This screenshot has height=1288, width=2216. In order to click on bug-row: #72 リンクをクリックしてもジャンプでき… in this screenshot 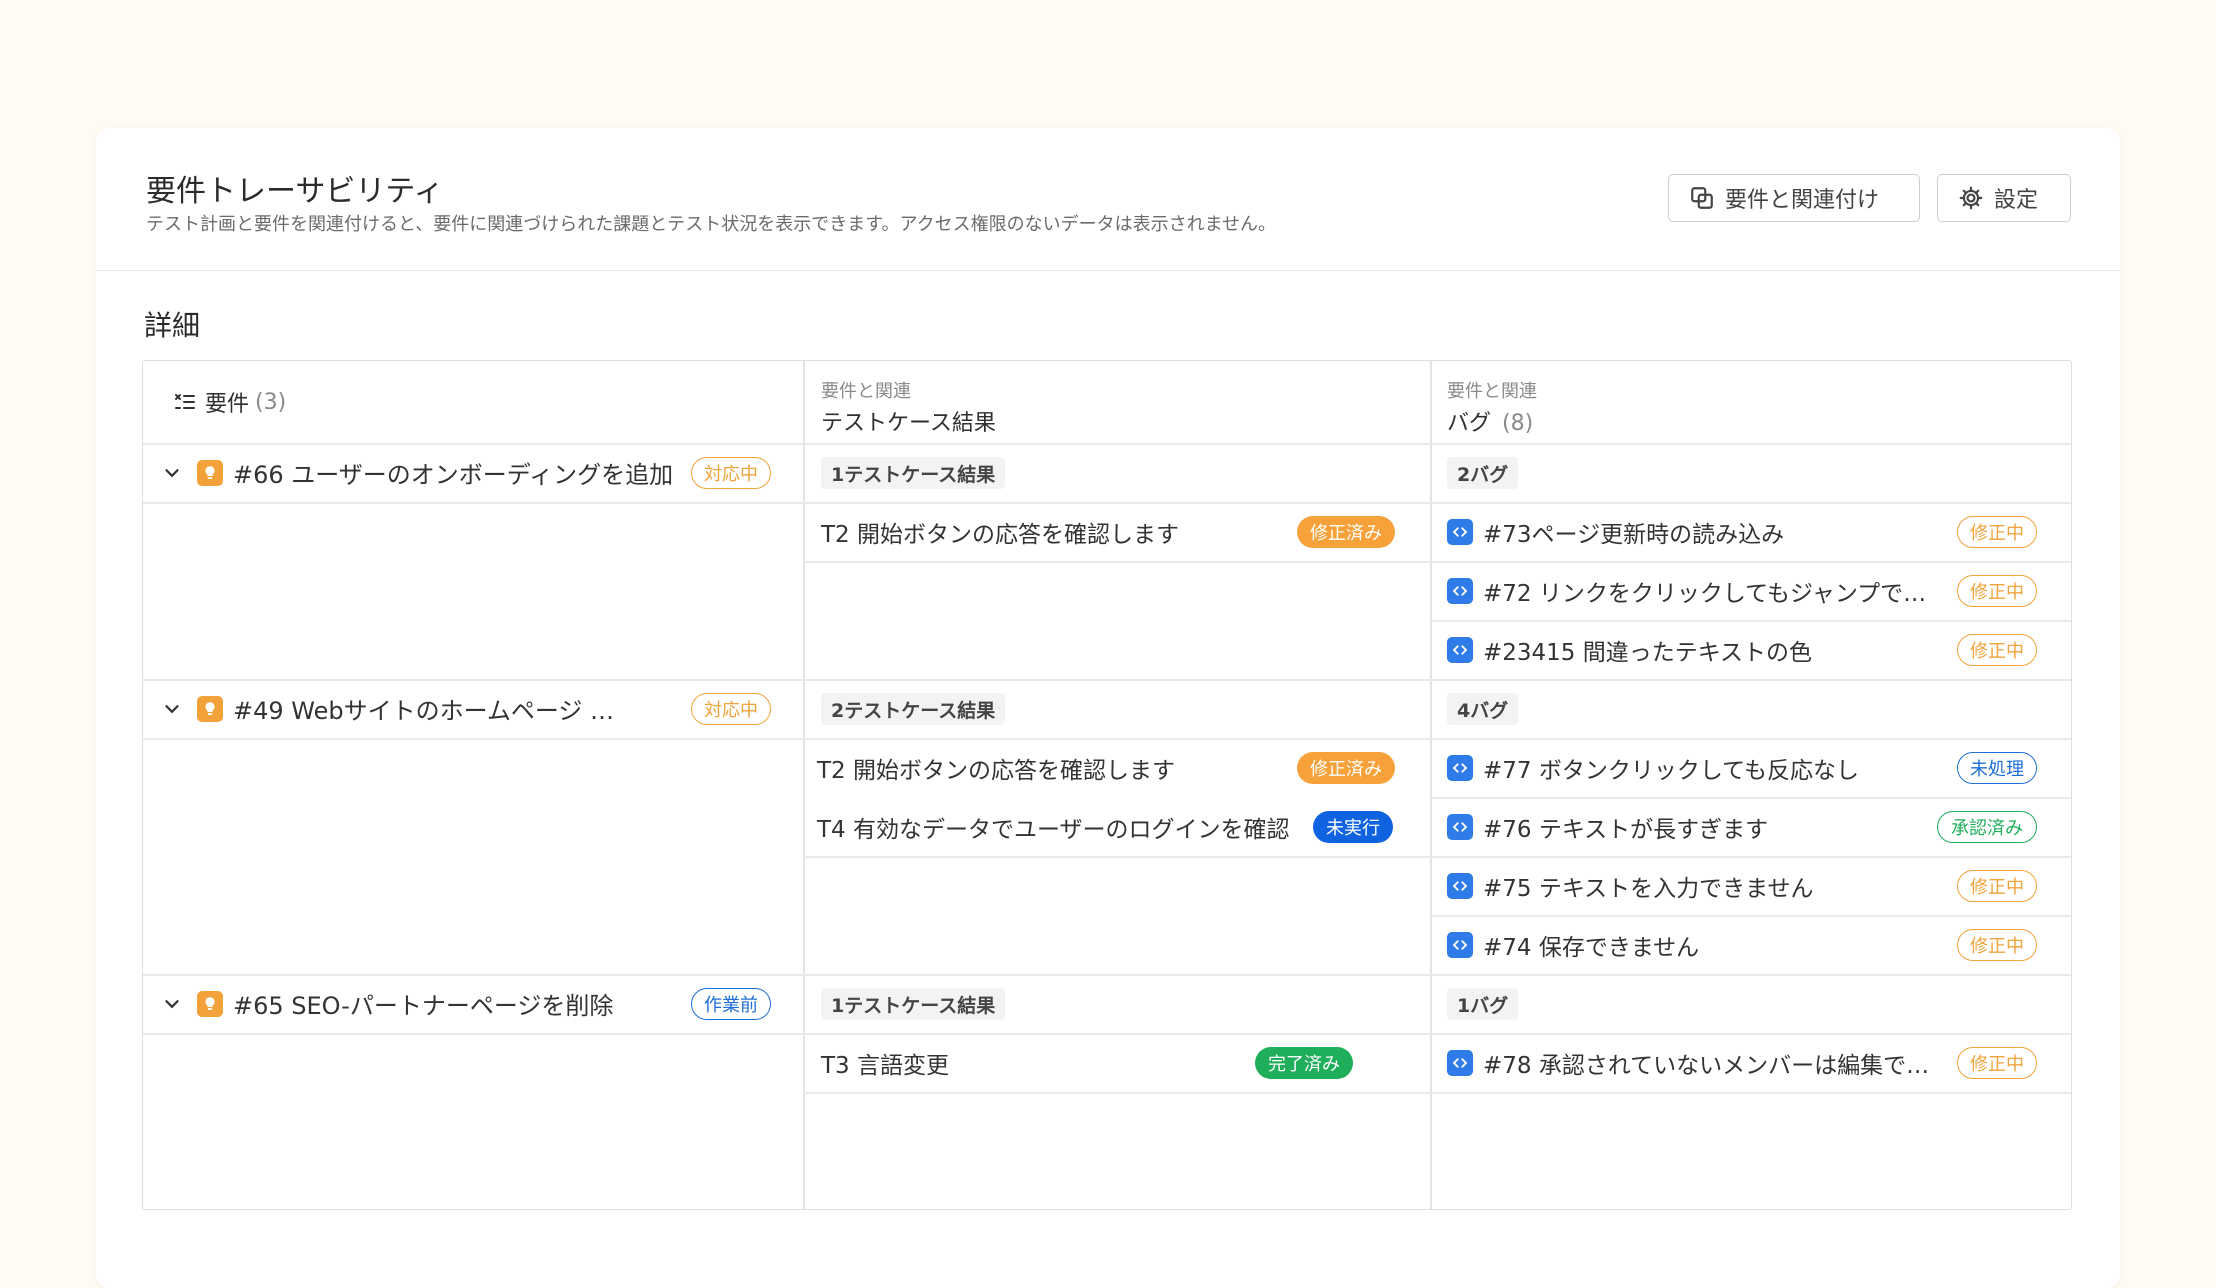, I will do `click(1697, 590)`.